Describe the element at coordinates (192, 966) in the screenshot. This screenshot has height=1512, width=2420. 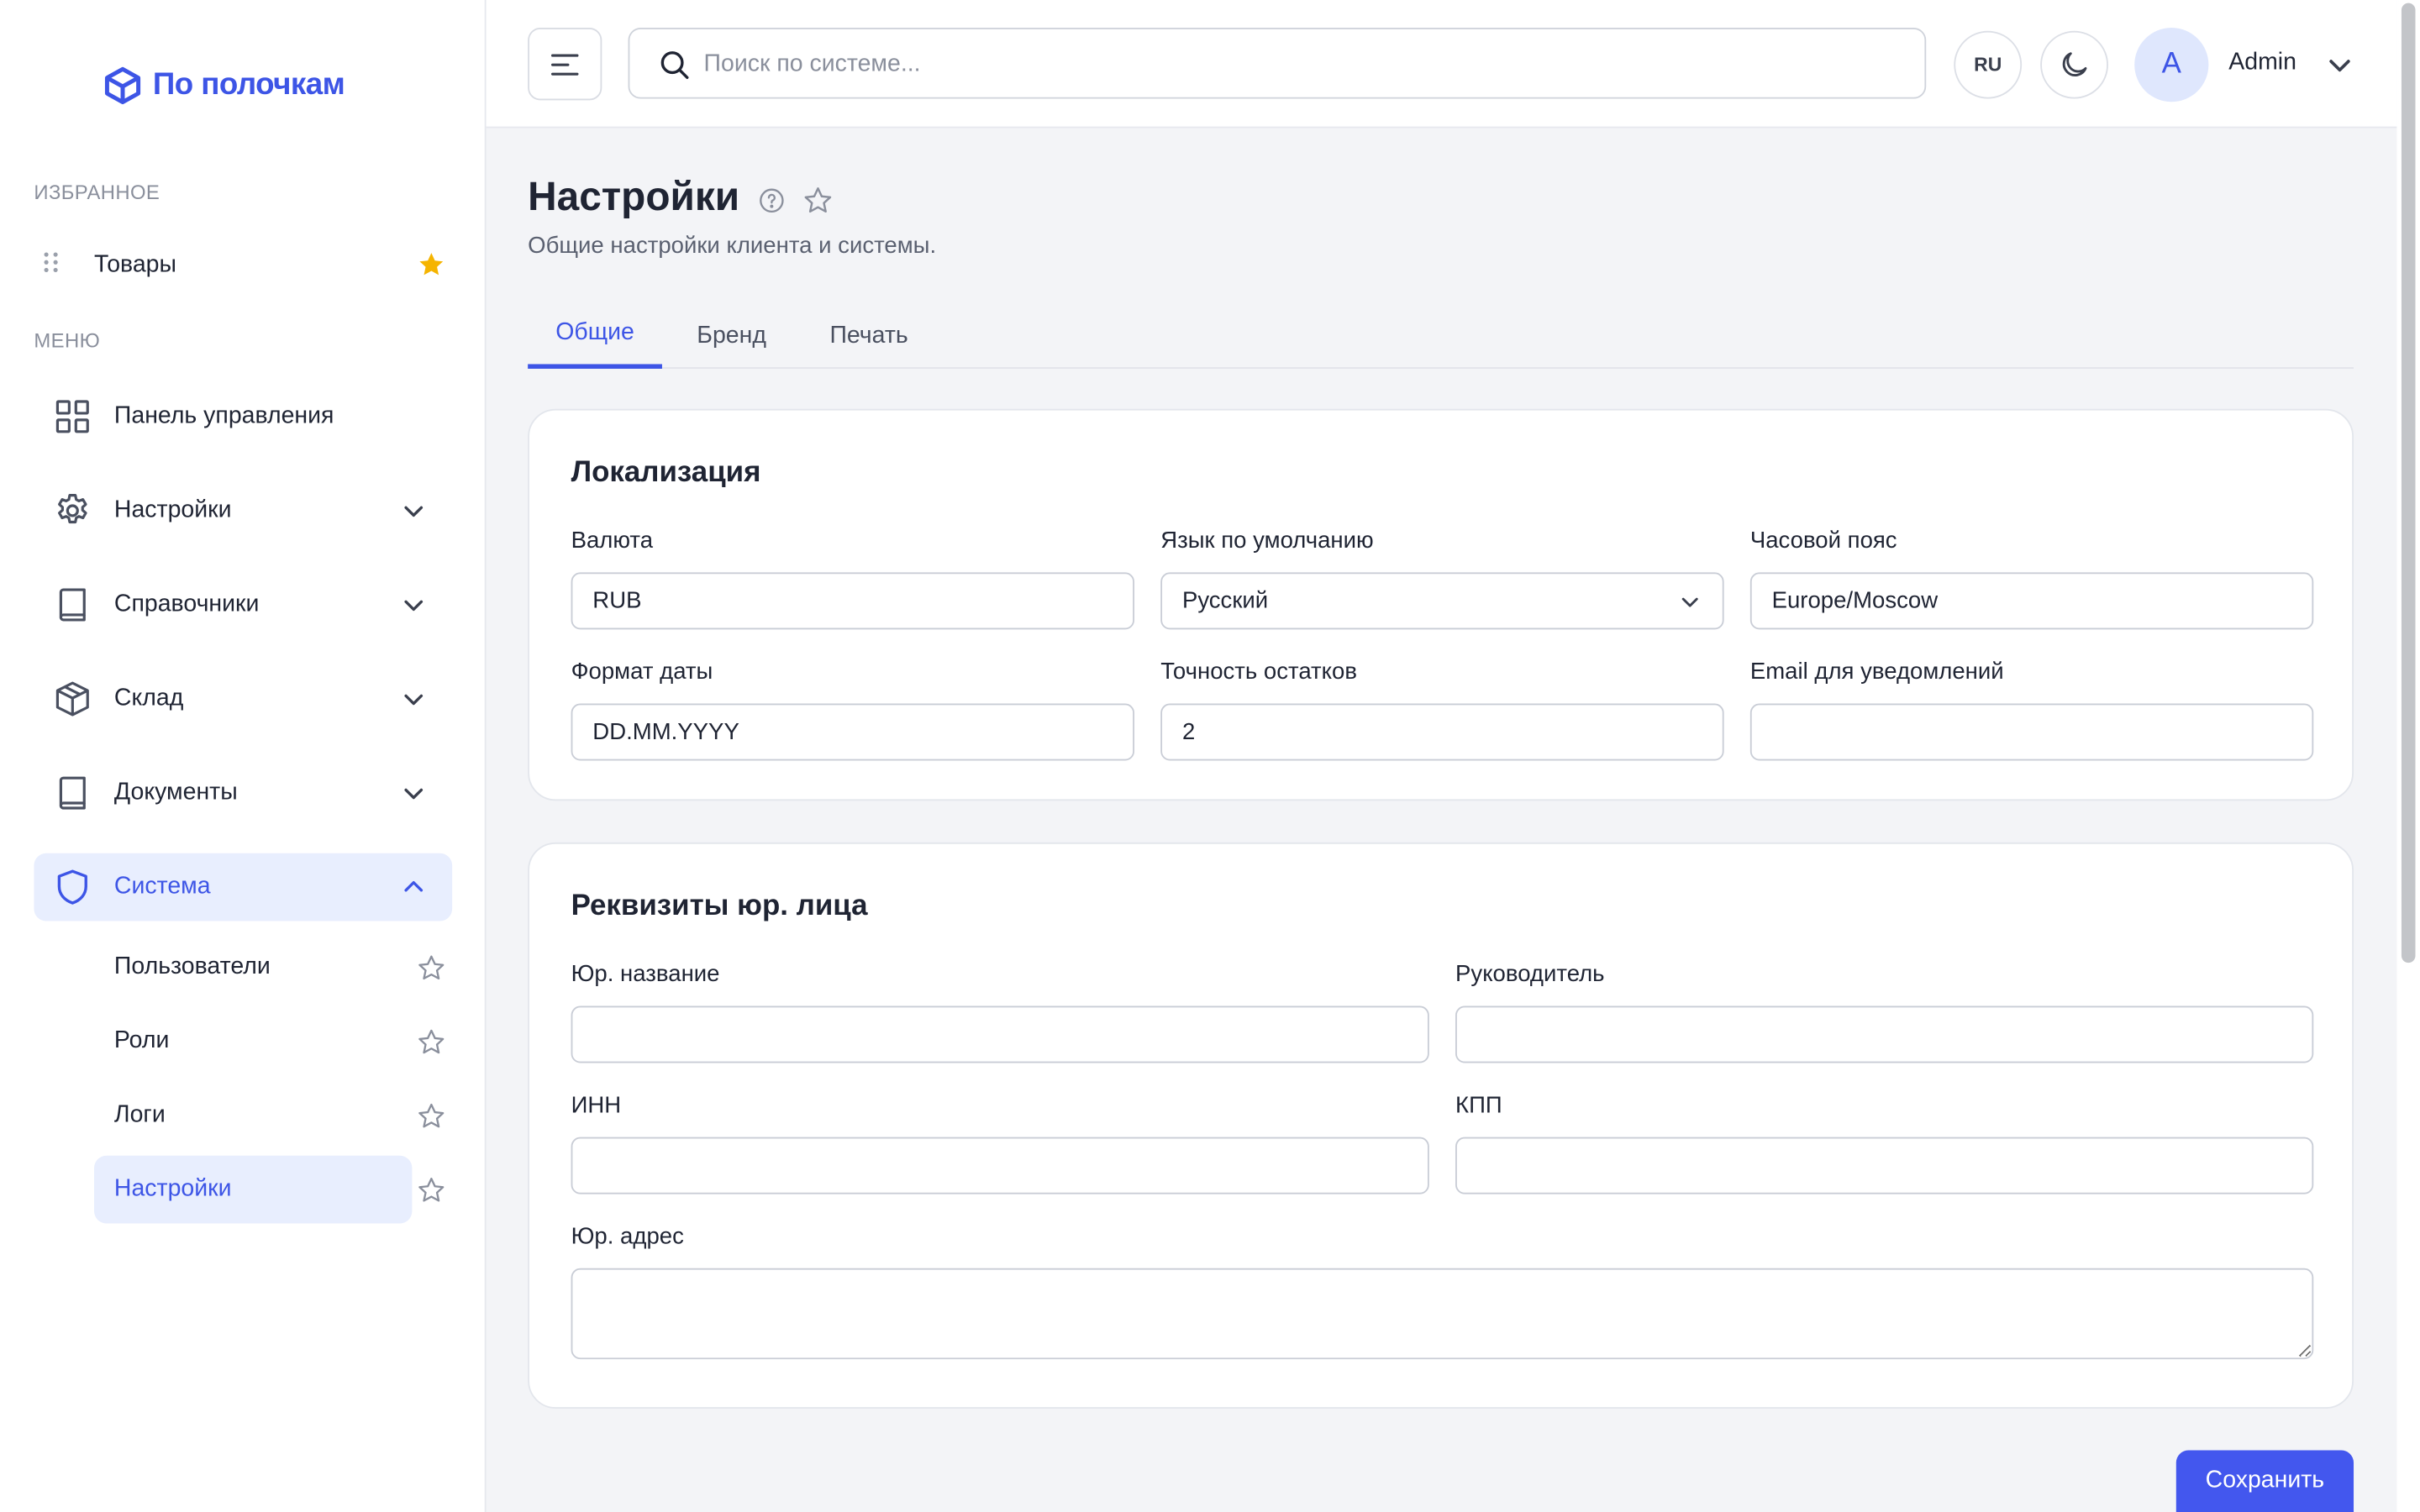
I see `sidebar-subitem-label: Пользователи` at that location.